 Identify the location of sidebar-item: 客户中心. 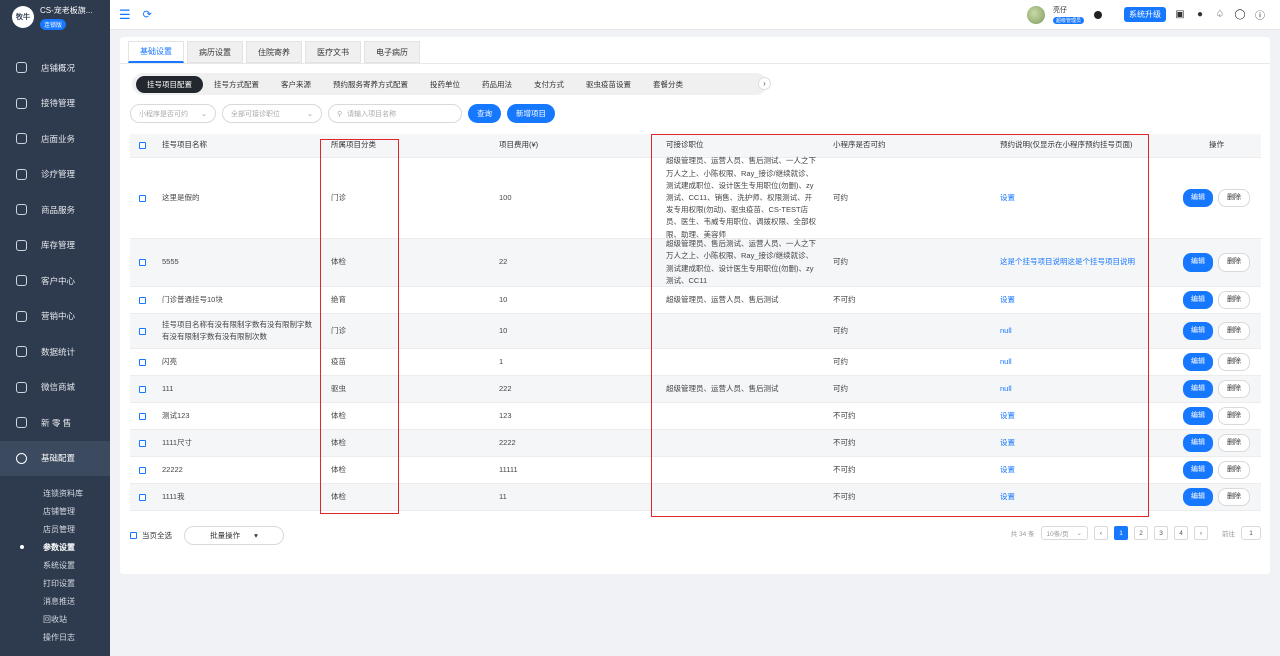
(55, 281).